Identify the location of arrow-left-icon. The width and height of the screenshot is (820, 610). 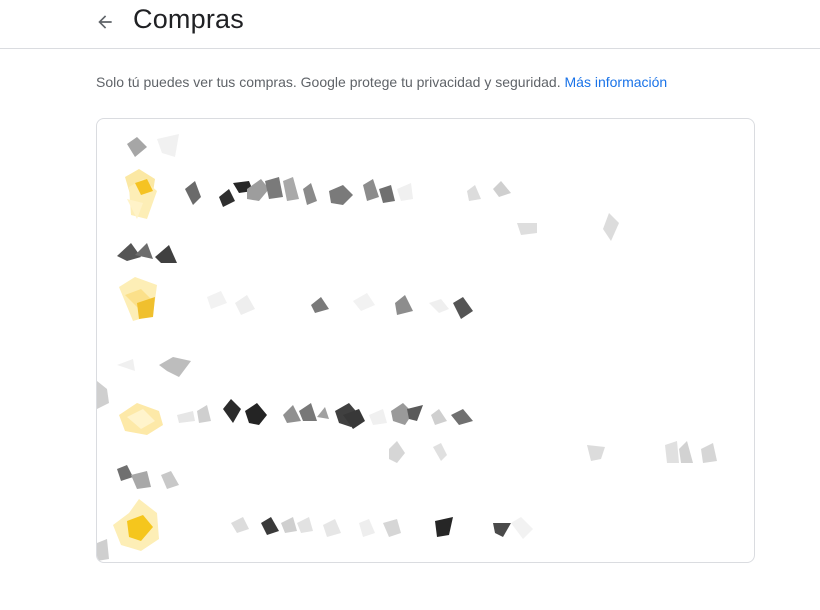
(105, 22).